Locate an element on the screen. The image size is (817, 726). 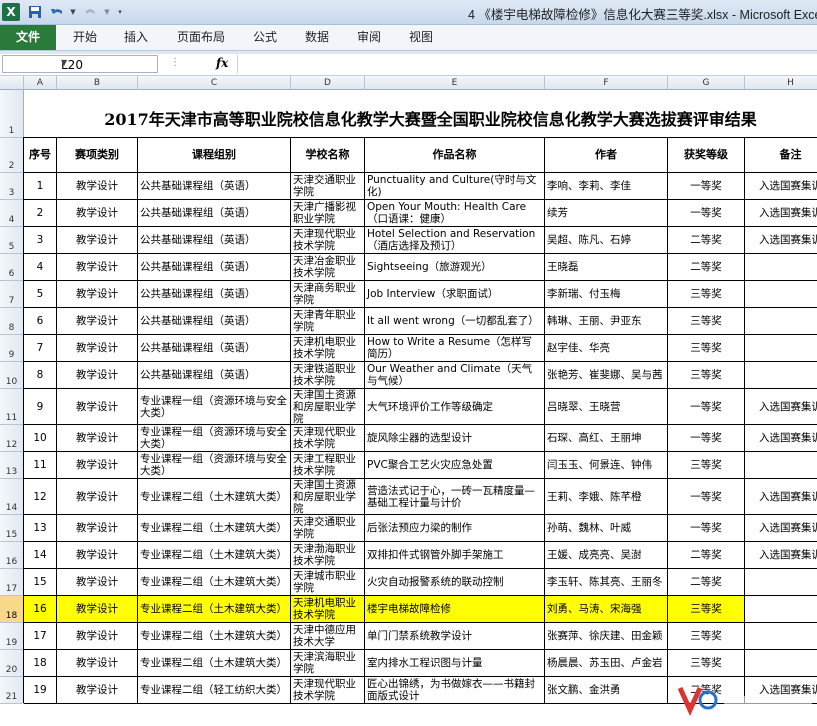
table-cell: 2 is located at coordinates (40, 213).